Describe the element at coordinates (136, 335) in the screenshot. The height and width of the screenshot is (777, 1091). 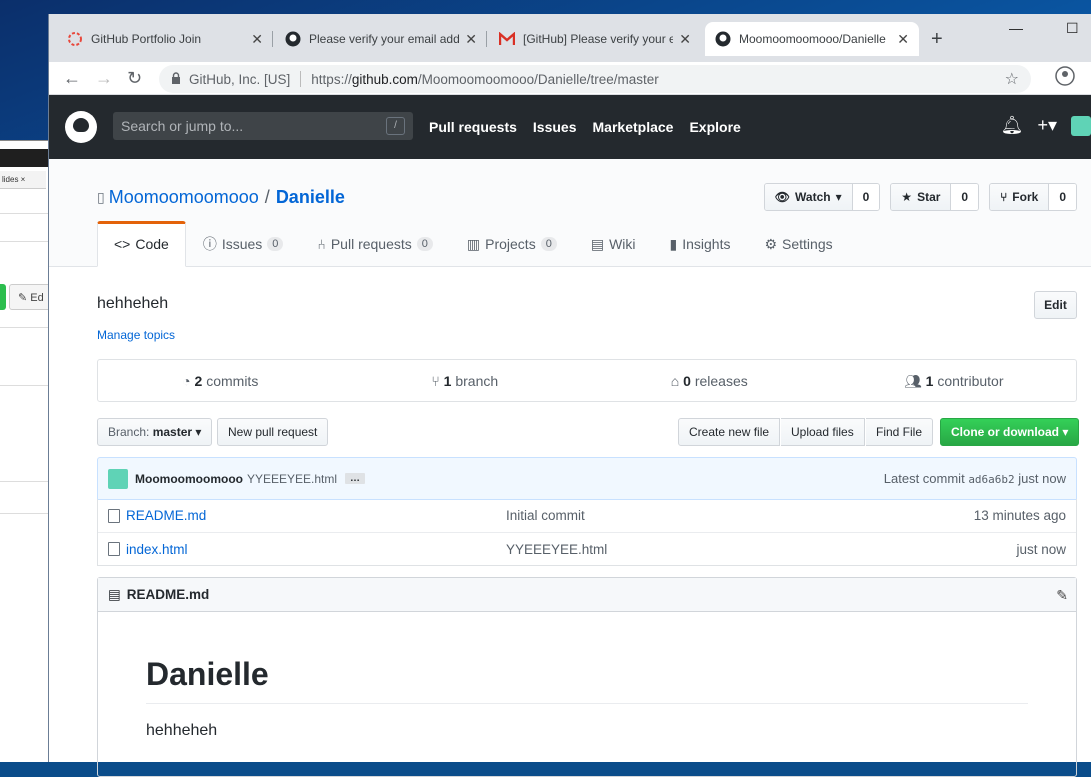
I see `manage-topics-link: Manage topics` at that location.